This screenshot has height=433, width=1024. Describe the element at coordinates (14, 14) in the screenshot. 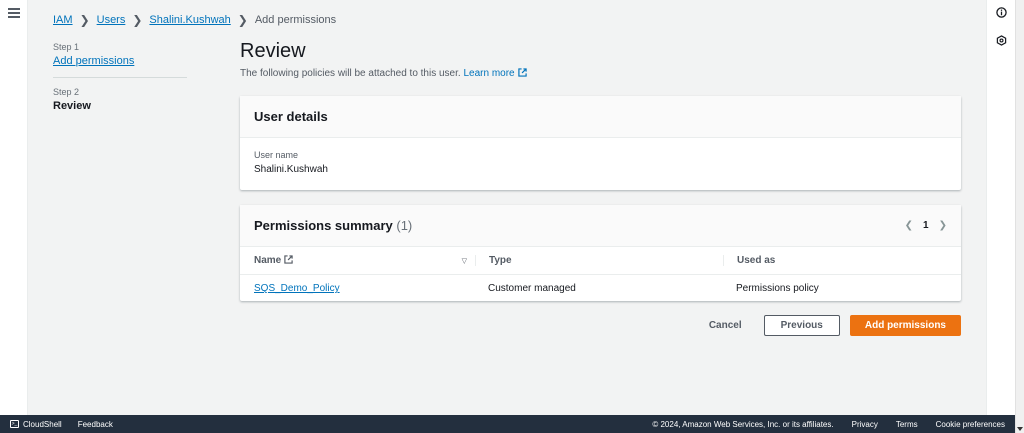

I see `menu-icon` at that location.